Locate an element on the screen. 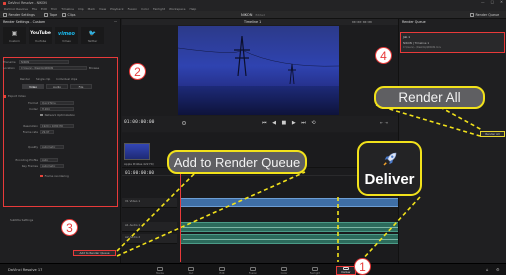  page-tab-media: Media is located at coordinates (160, 270).